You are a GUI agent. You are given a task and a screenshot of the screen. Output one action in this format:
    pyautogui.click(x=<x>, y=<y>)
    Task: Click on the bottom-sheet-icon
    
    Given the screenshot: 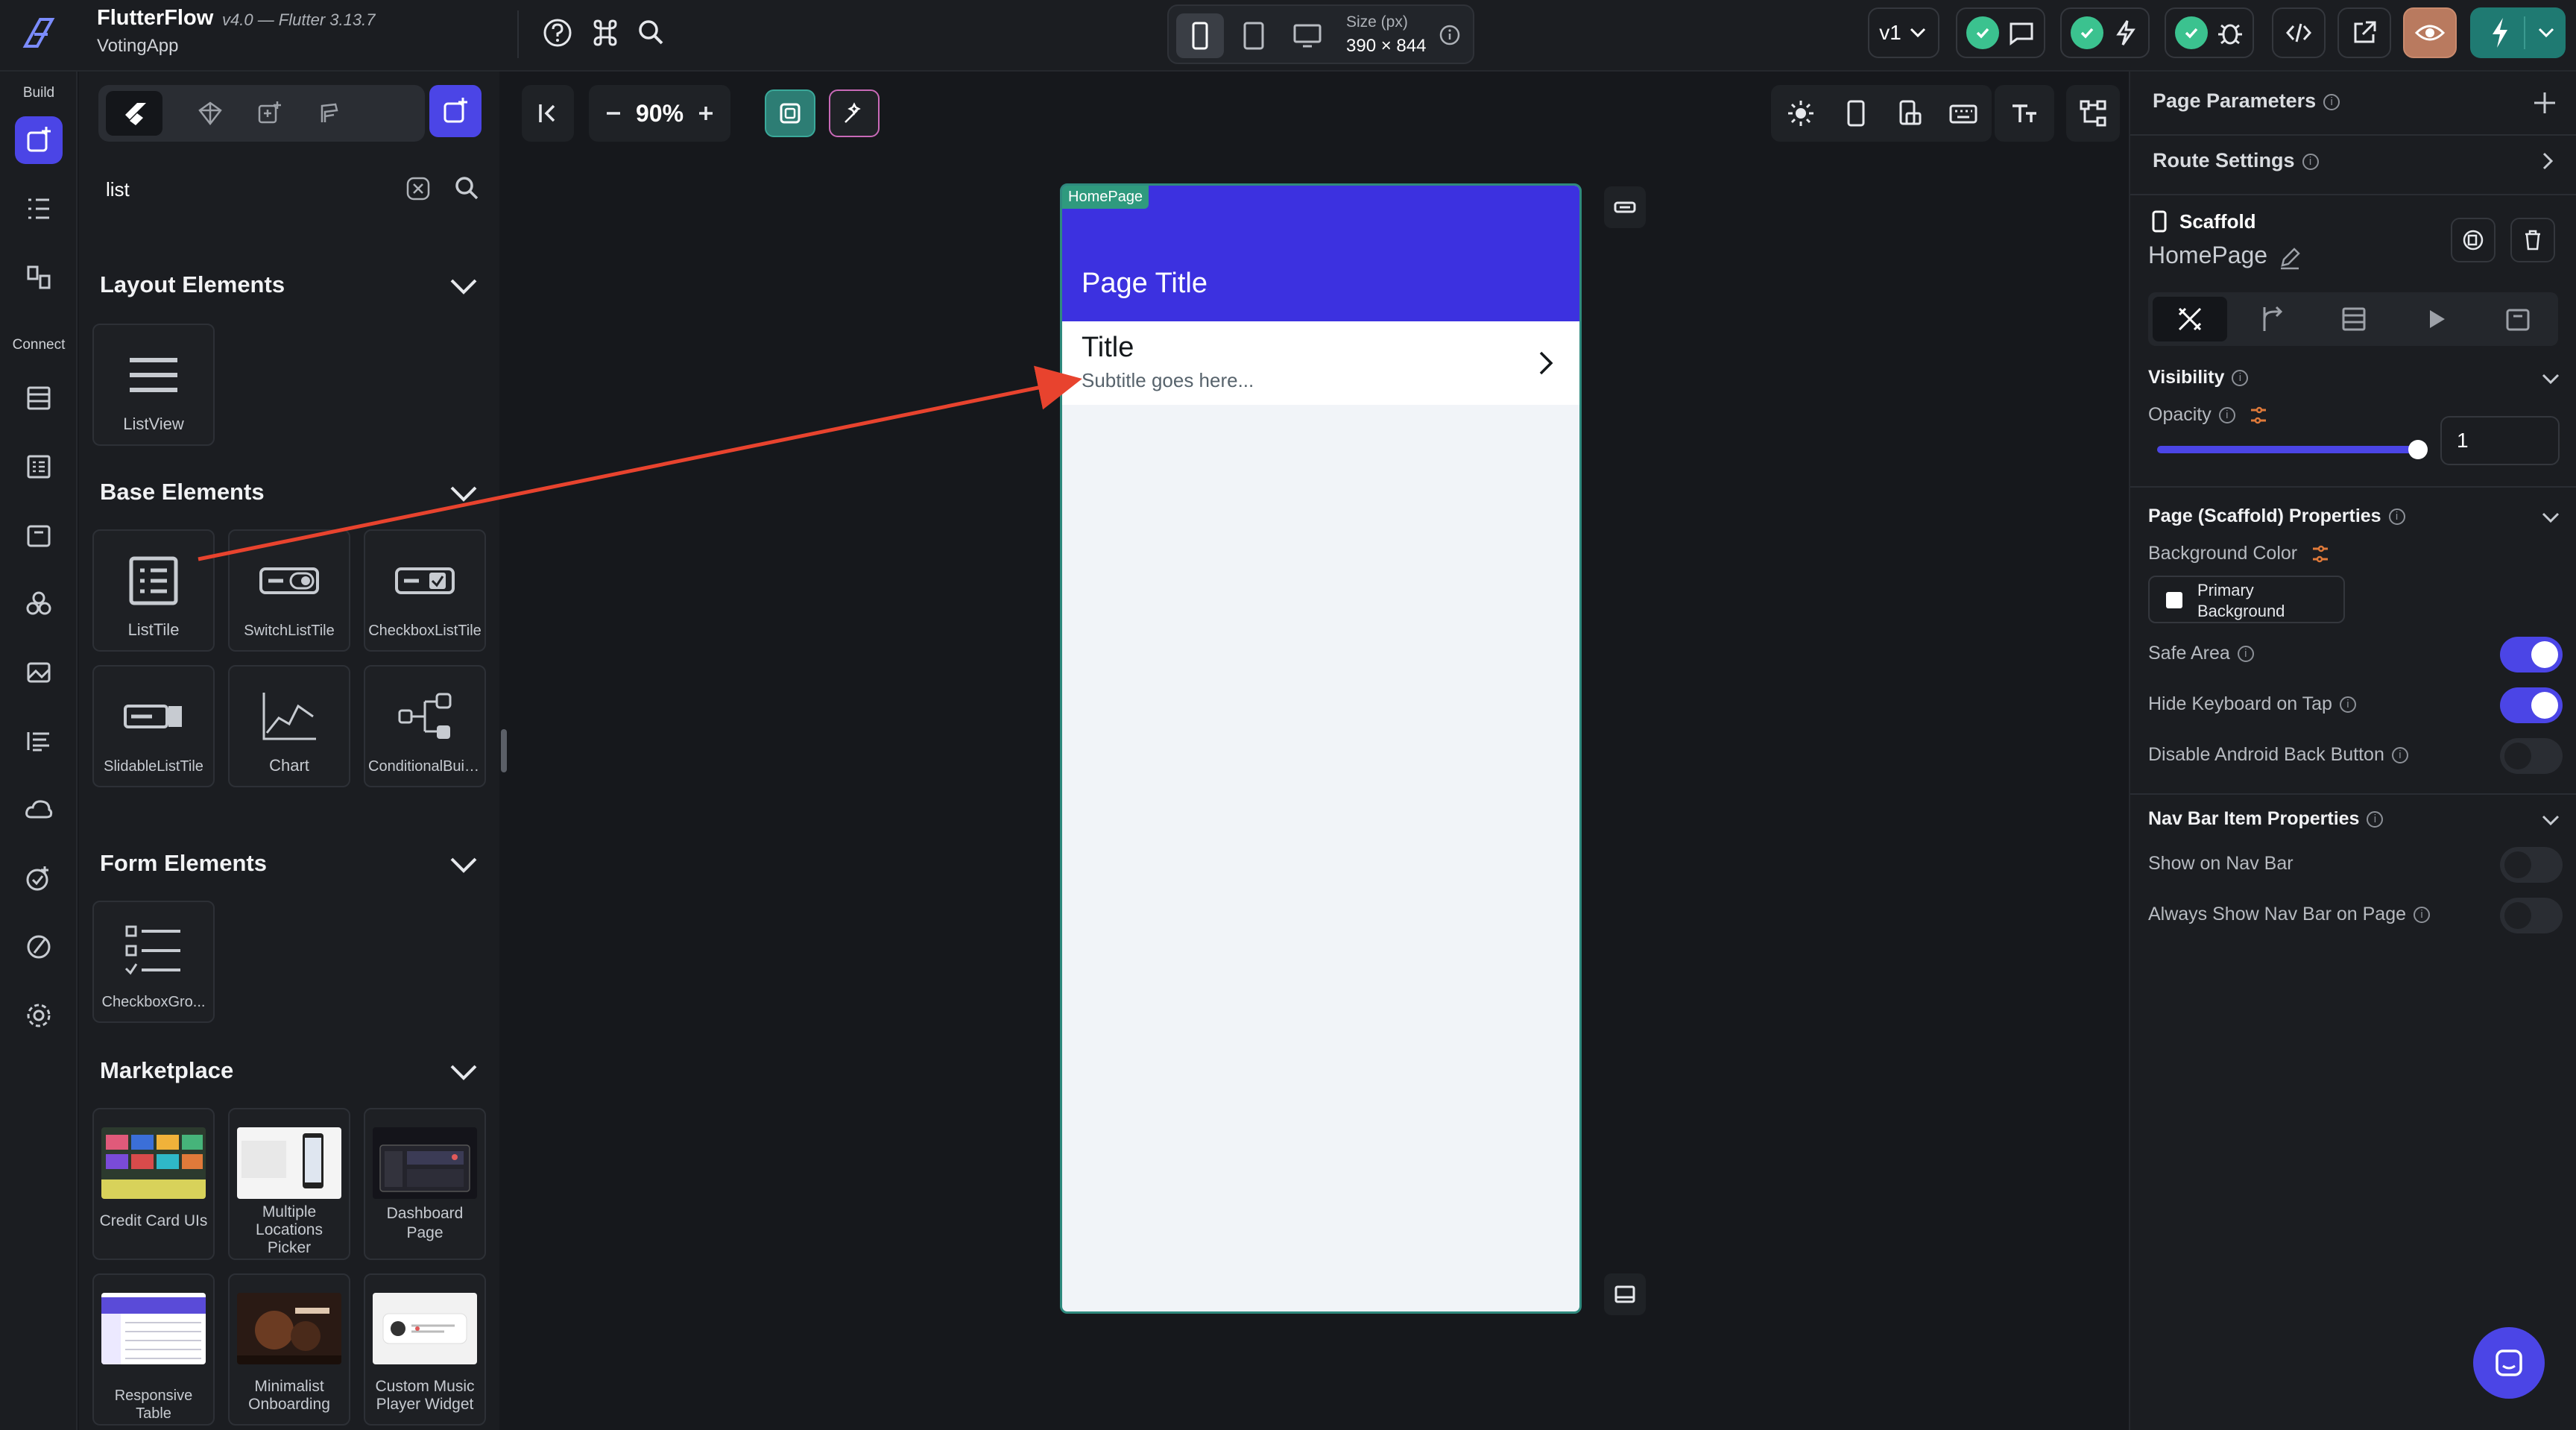 What is the action you would take?
    pyautogui.click(x=1625, y=1294)
    